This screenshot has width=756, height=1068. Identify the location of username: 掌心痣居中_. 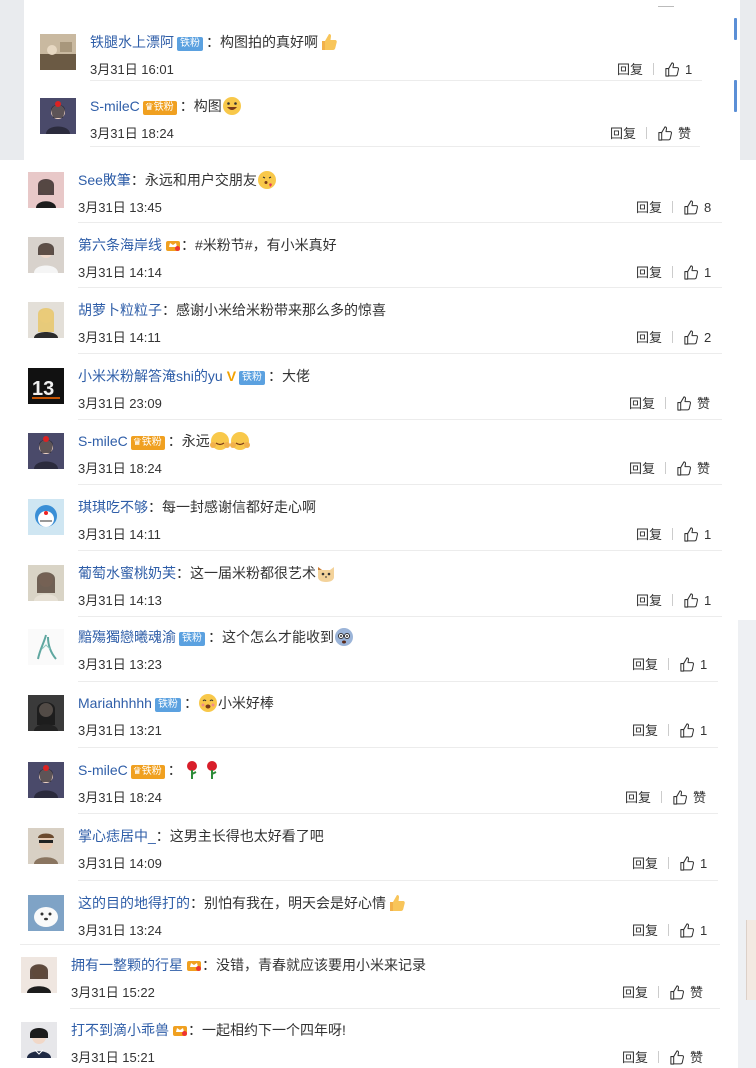
(117, 836).